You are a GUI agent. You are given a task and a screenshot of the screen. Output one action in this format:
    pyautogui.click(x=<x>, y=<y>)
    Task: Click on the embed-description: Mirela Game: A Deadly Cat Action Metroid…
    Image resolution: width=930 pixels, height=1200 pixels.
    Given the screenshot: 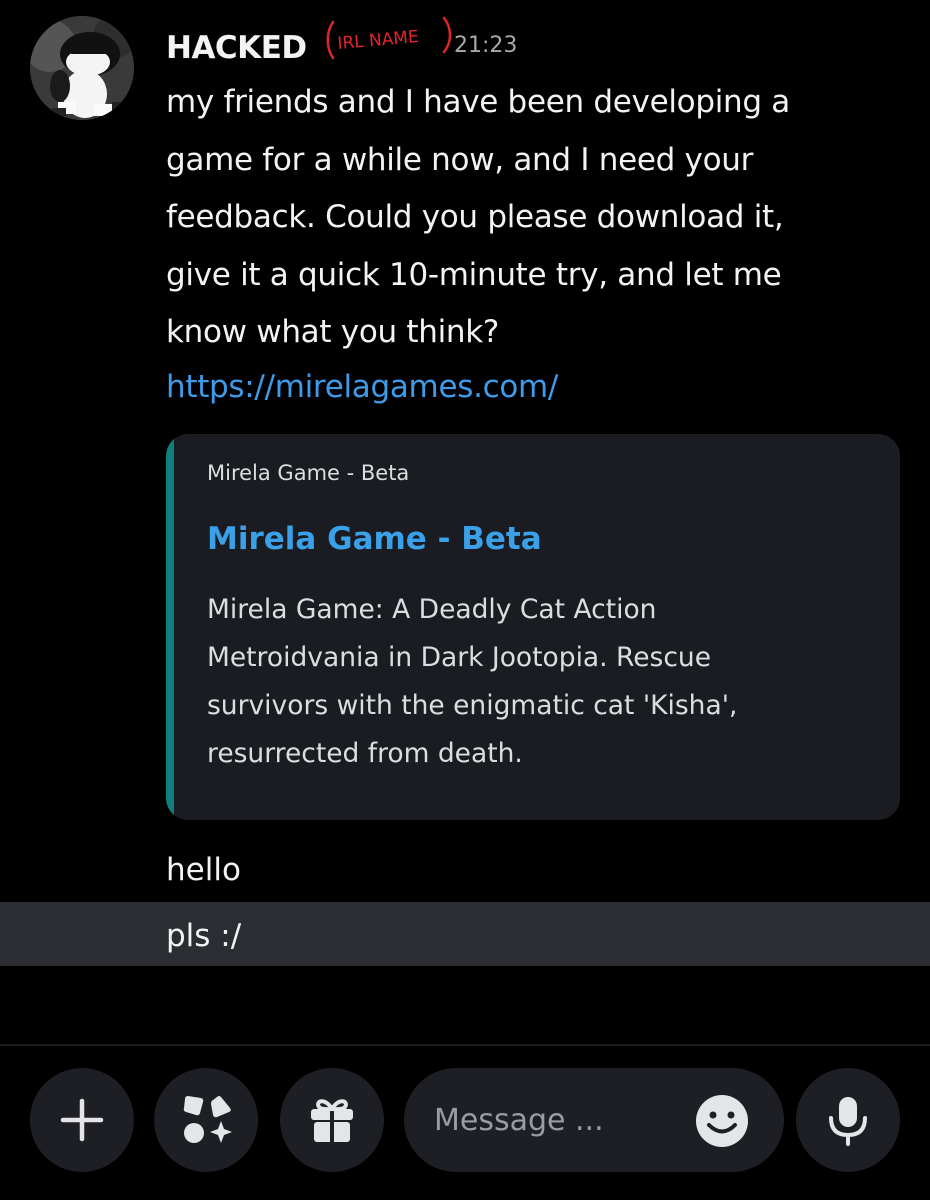 What is the action you would take?
    pyautogui.click(x=527, y=682)
    